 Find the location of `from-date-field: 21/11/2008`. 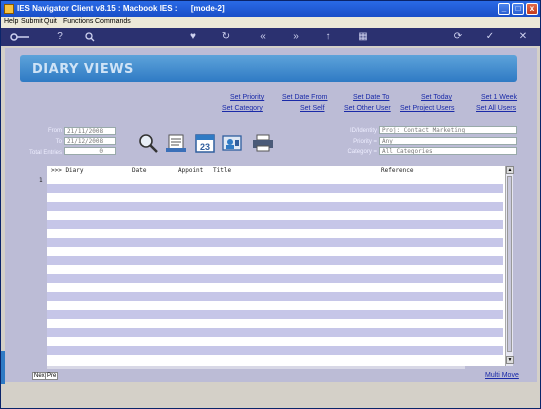

from-date-field: 21/11/2008 is located at coordinates (90, 131).